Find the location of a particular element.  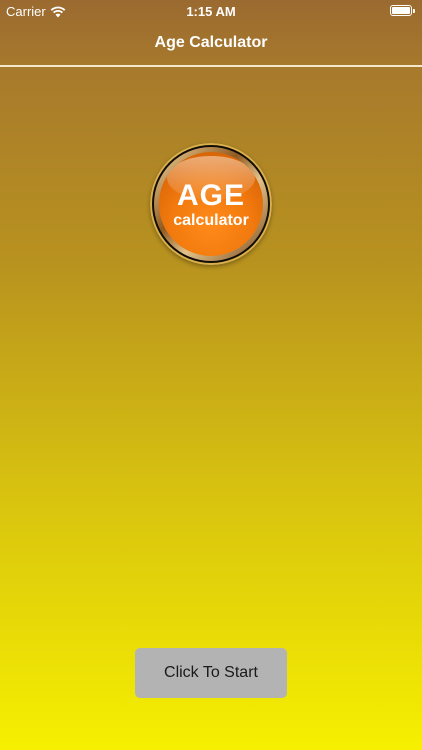

status-bar: Carrier 1:15 AM is located at coordinates (211, 11).